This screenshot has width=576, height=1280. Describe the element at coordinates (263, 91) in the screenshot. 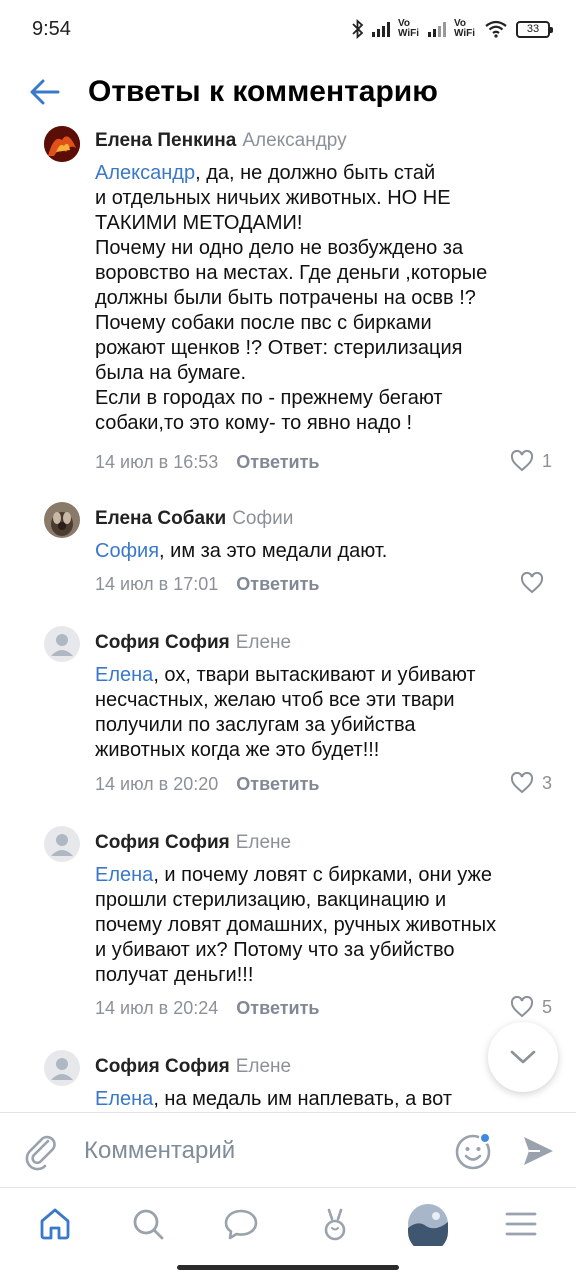

I see `page-title: Ответы к комментарию` at that location.